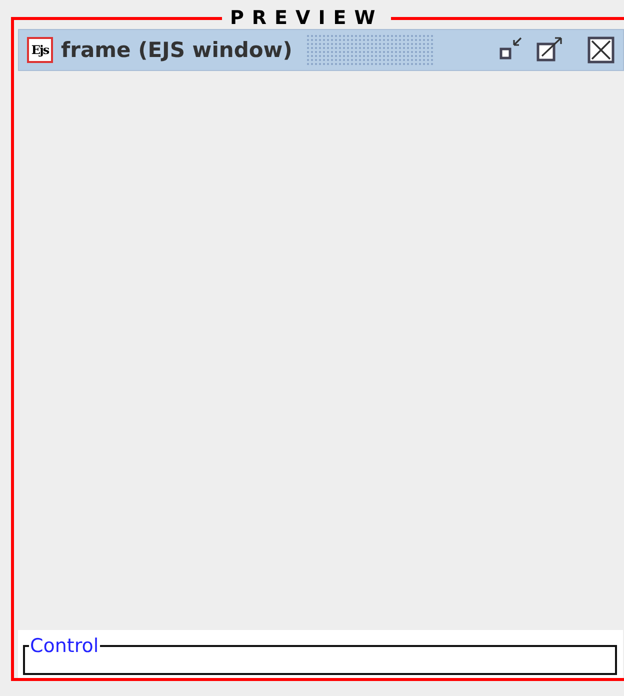  Describe the element at coordinates (601, 50) in the screenshot. I see `close-icon` at that location.